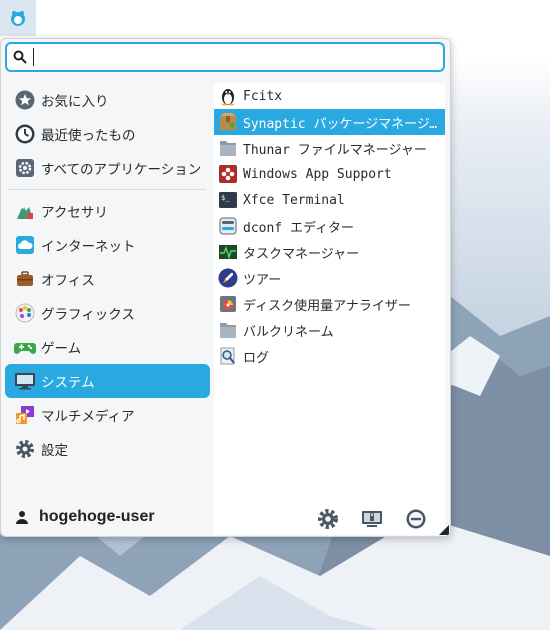 The width and height of the screenshot is (550, 630). What do you see at coordinates (317, 174) in the screenshot?
I see `app-label: Windows App Support` at bounding box center [317, 174].